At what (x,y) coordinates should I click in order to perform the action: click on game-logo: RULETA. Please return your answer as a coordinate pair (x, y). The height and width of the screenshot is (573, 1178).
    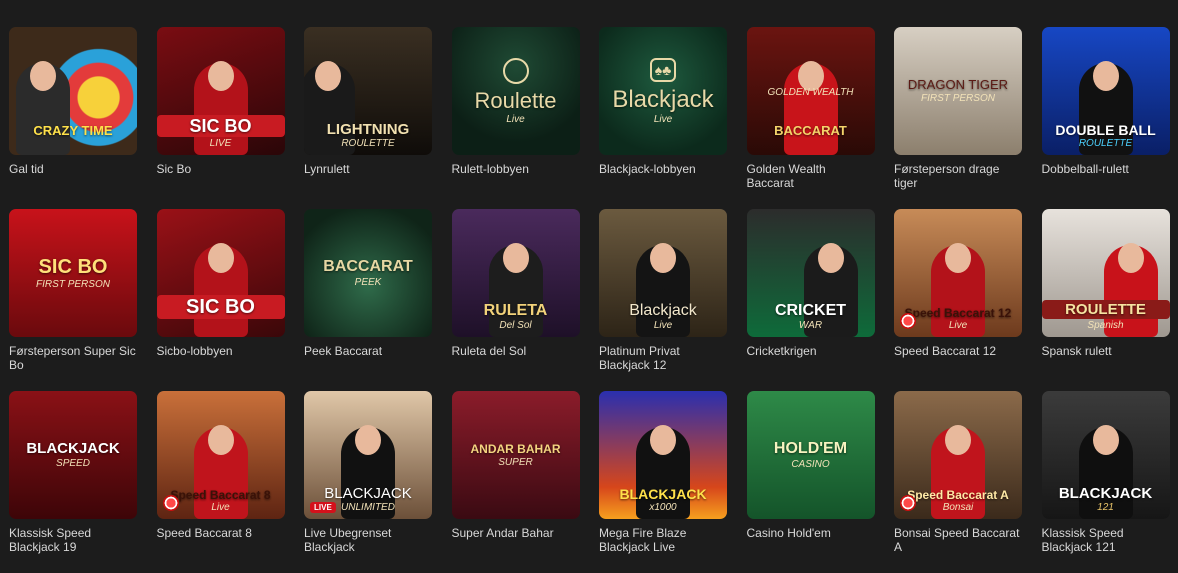
    Looking at the image, I should click on (515, 310).